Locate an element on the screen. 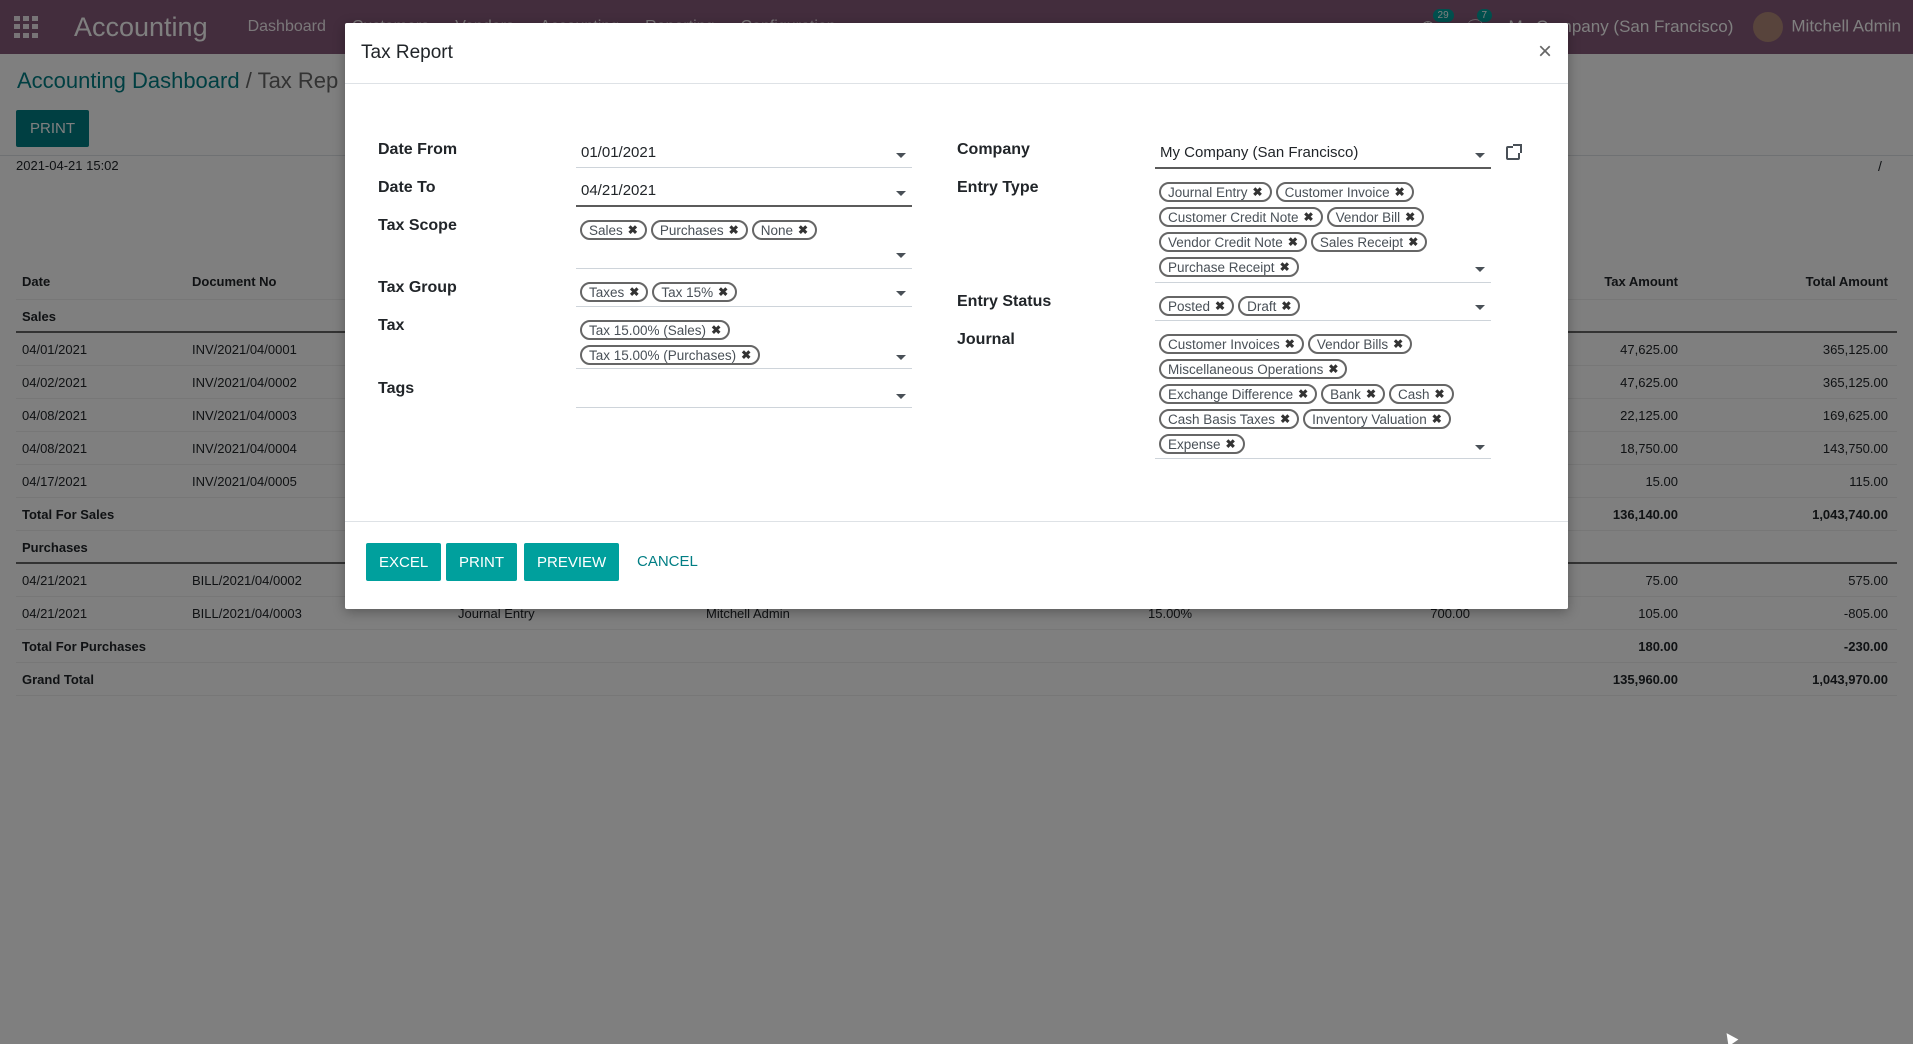 This screenshot has height=1044, width=1913. date-from-label: Date From is located at coordinates (418, 149).